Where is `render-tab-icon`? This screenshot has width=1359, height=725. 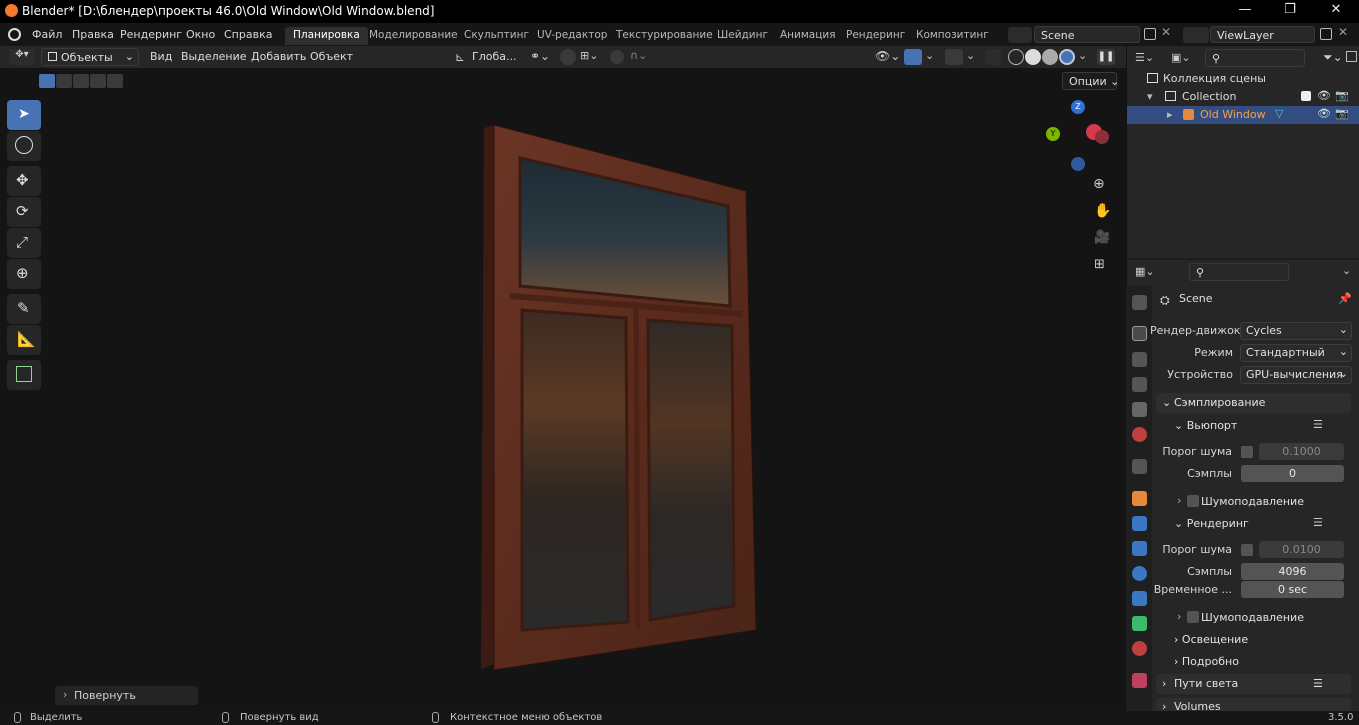
render-tab-icon is located at coordinates (1139, 333).